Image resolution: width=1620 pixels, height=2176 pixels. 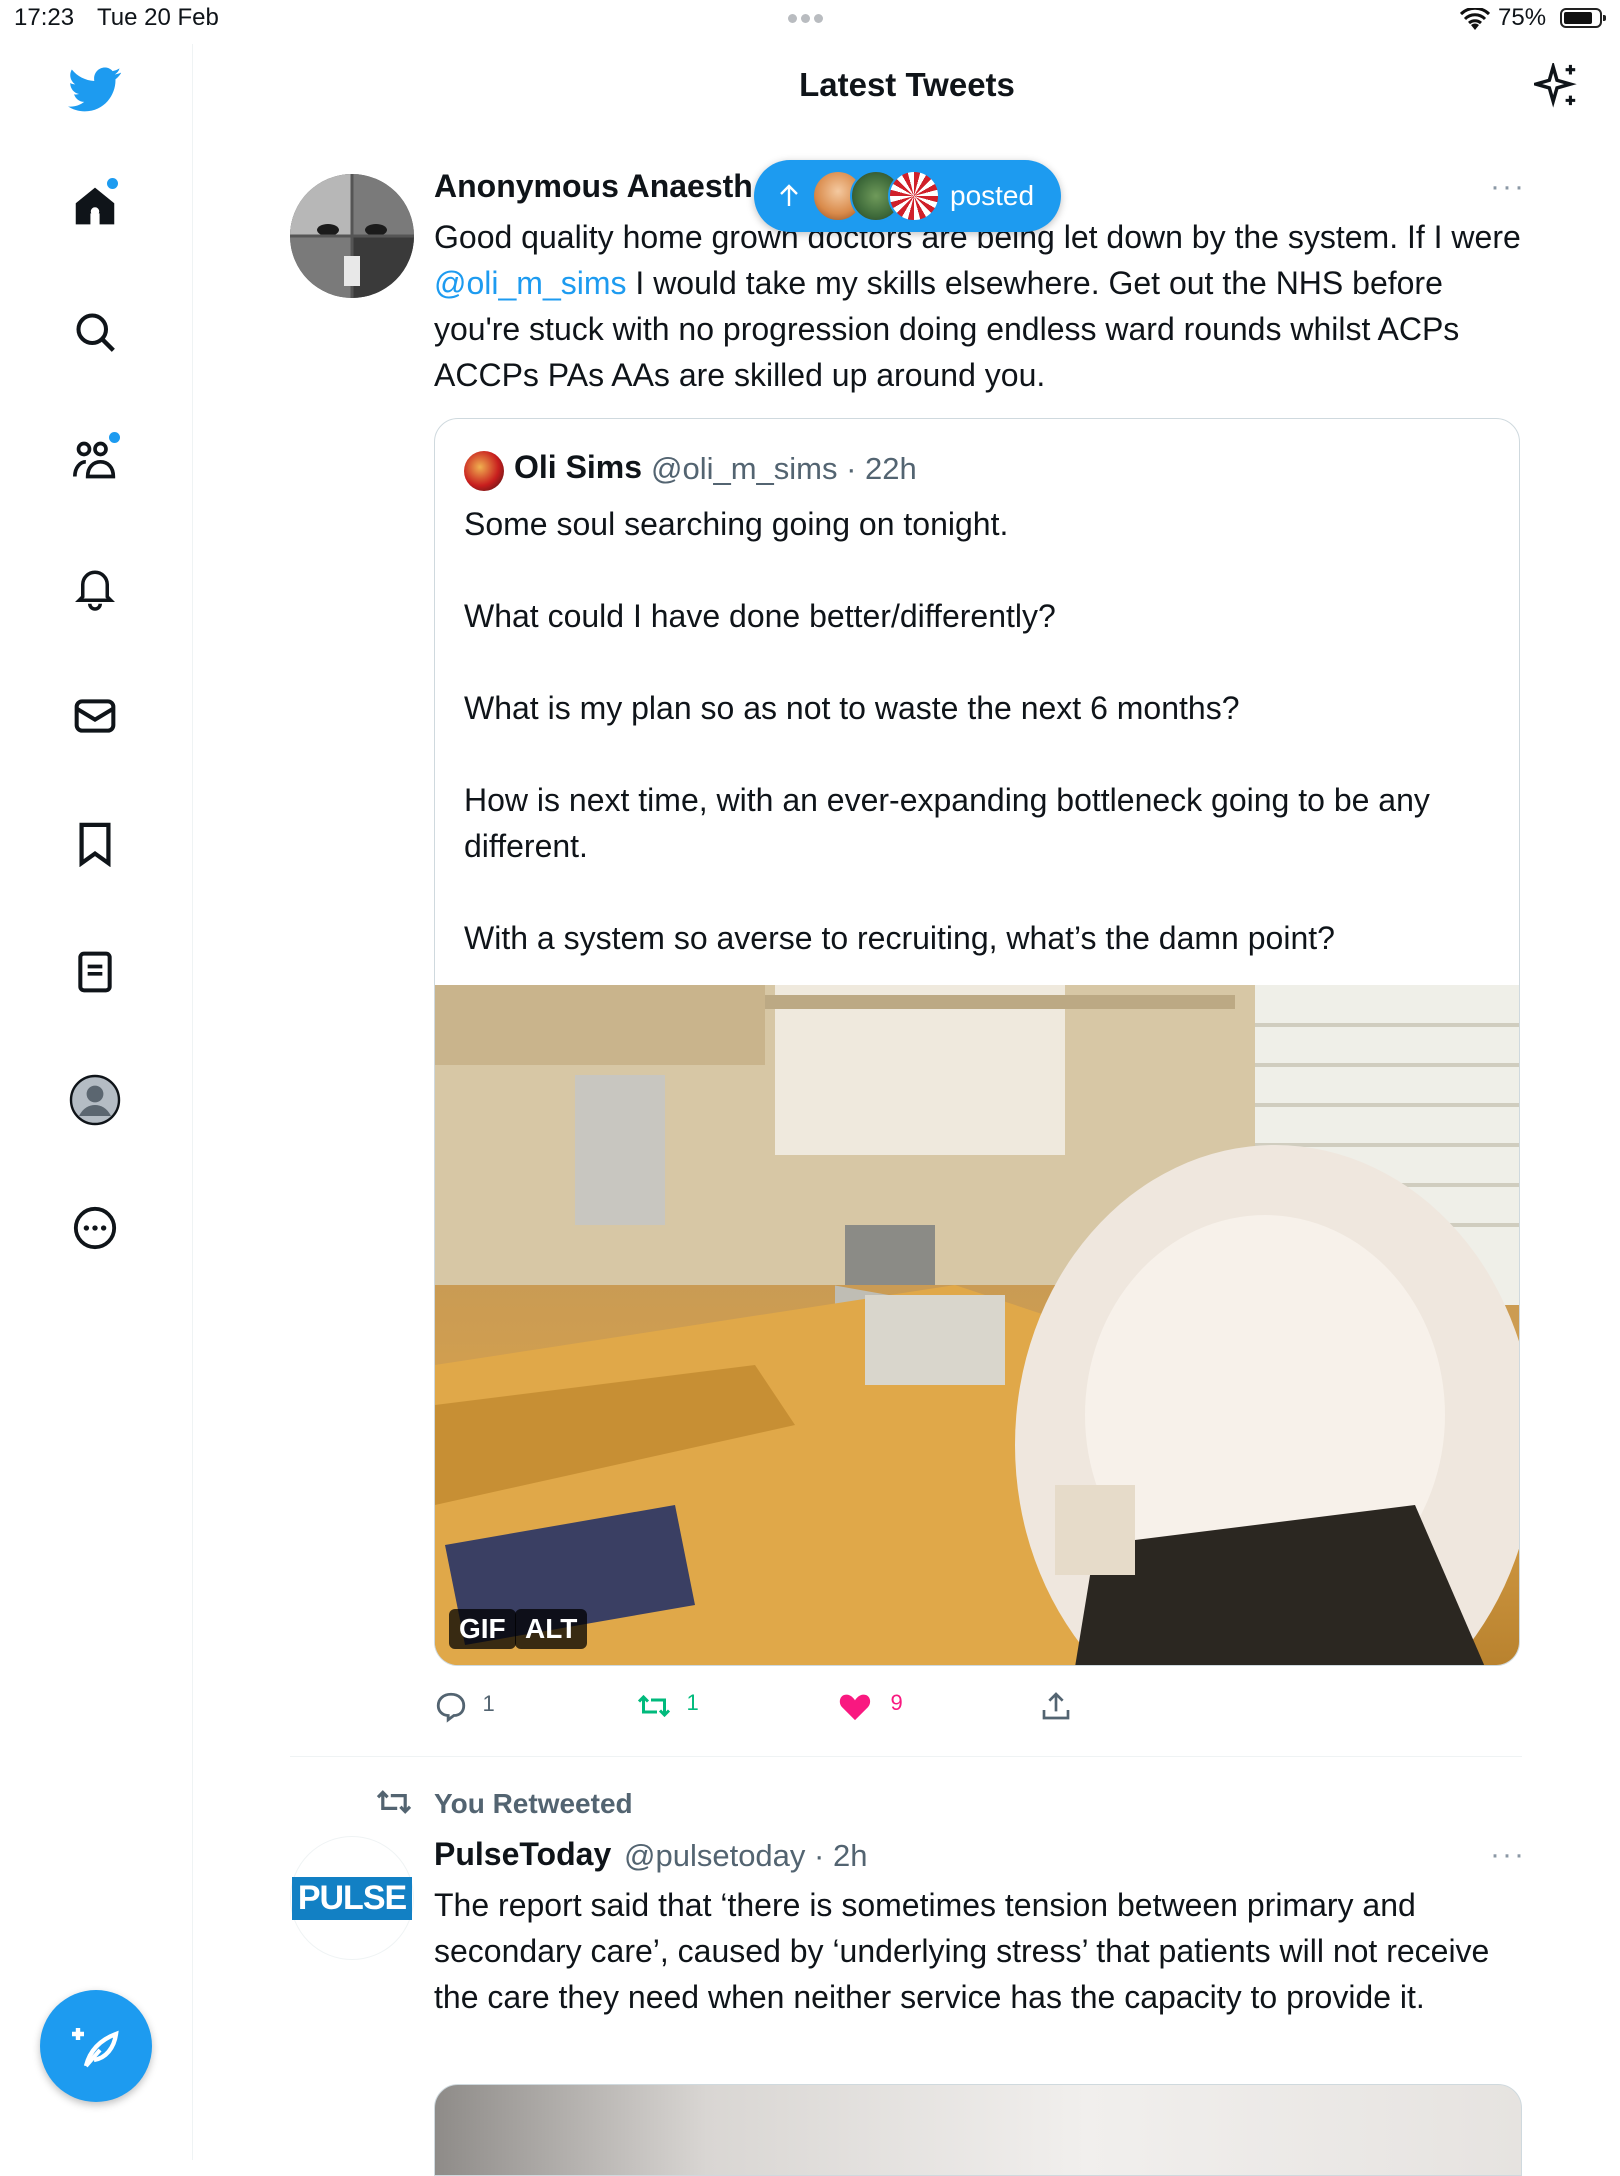 What do you see at coordinates (482, 1629) in the screenshot?
I see `gif-badge: GIF` at bounding box center [482, 1629].